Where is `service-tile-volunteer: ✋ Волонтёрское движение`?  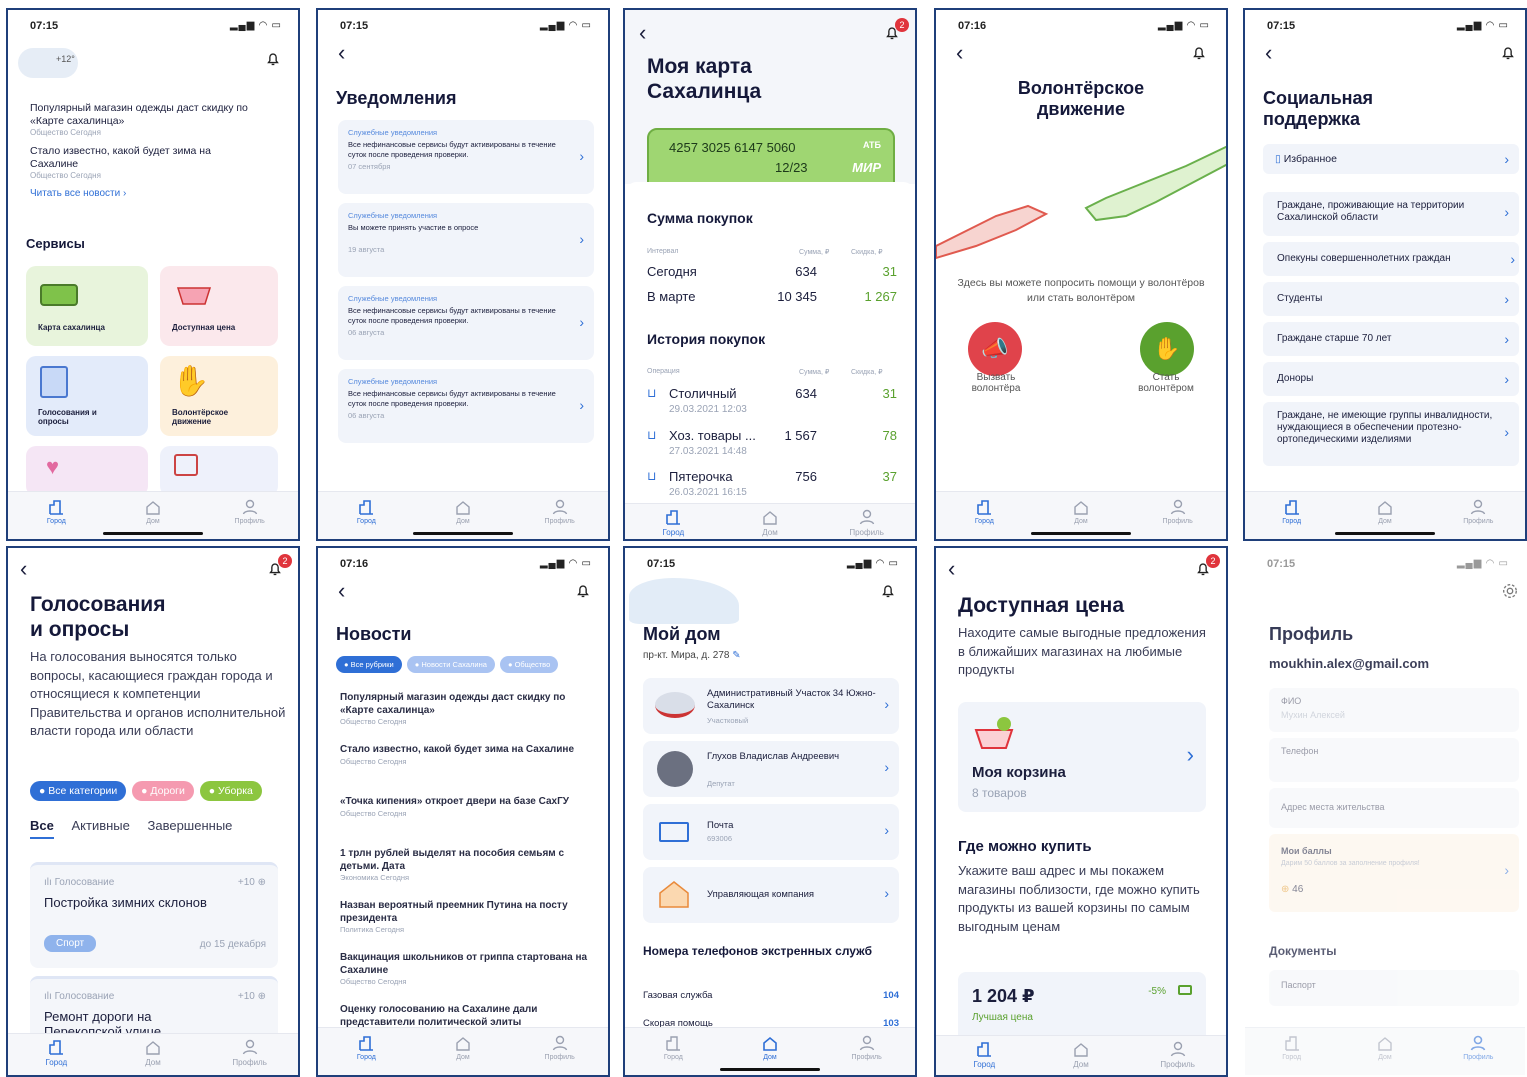
service-tile-volunteer: ✋ Волонтёрское движение is located at coordinates (219, 396).